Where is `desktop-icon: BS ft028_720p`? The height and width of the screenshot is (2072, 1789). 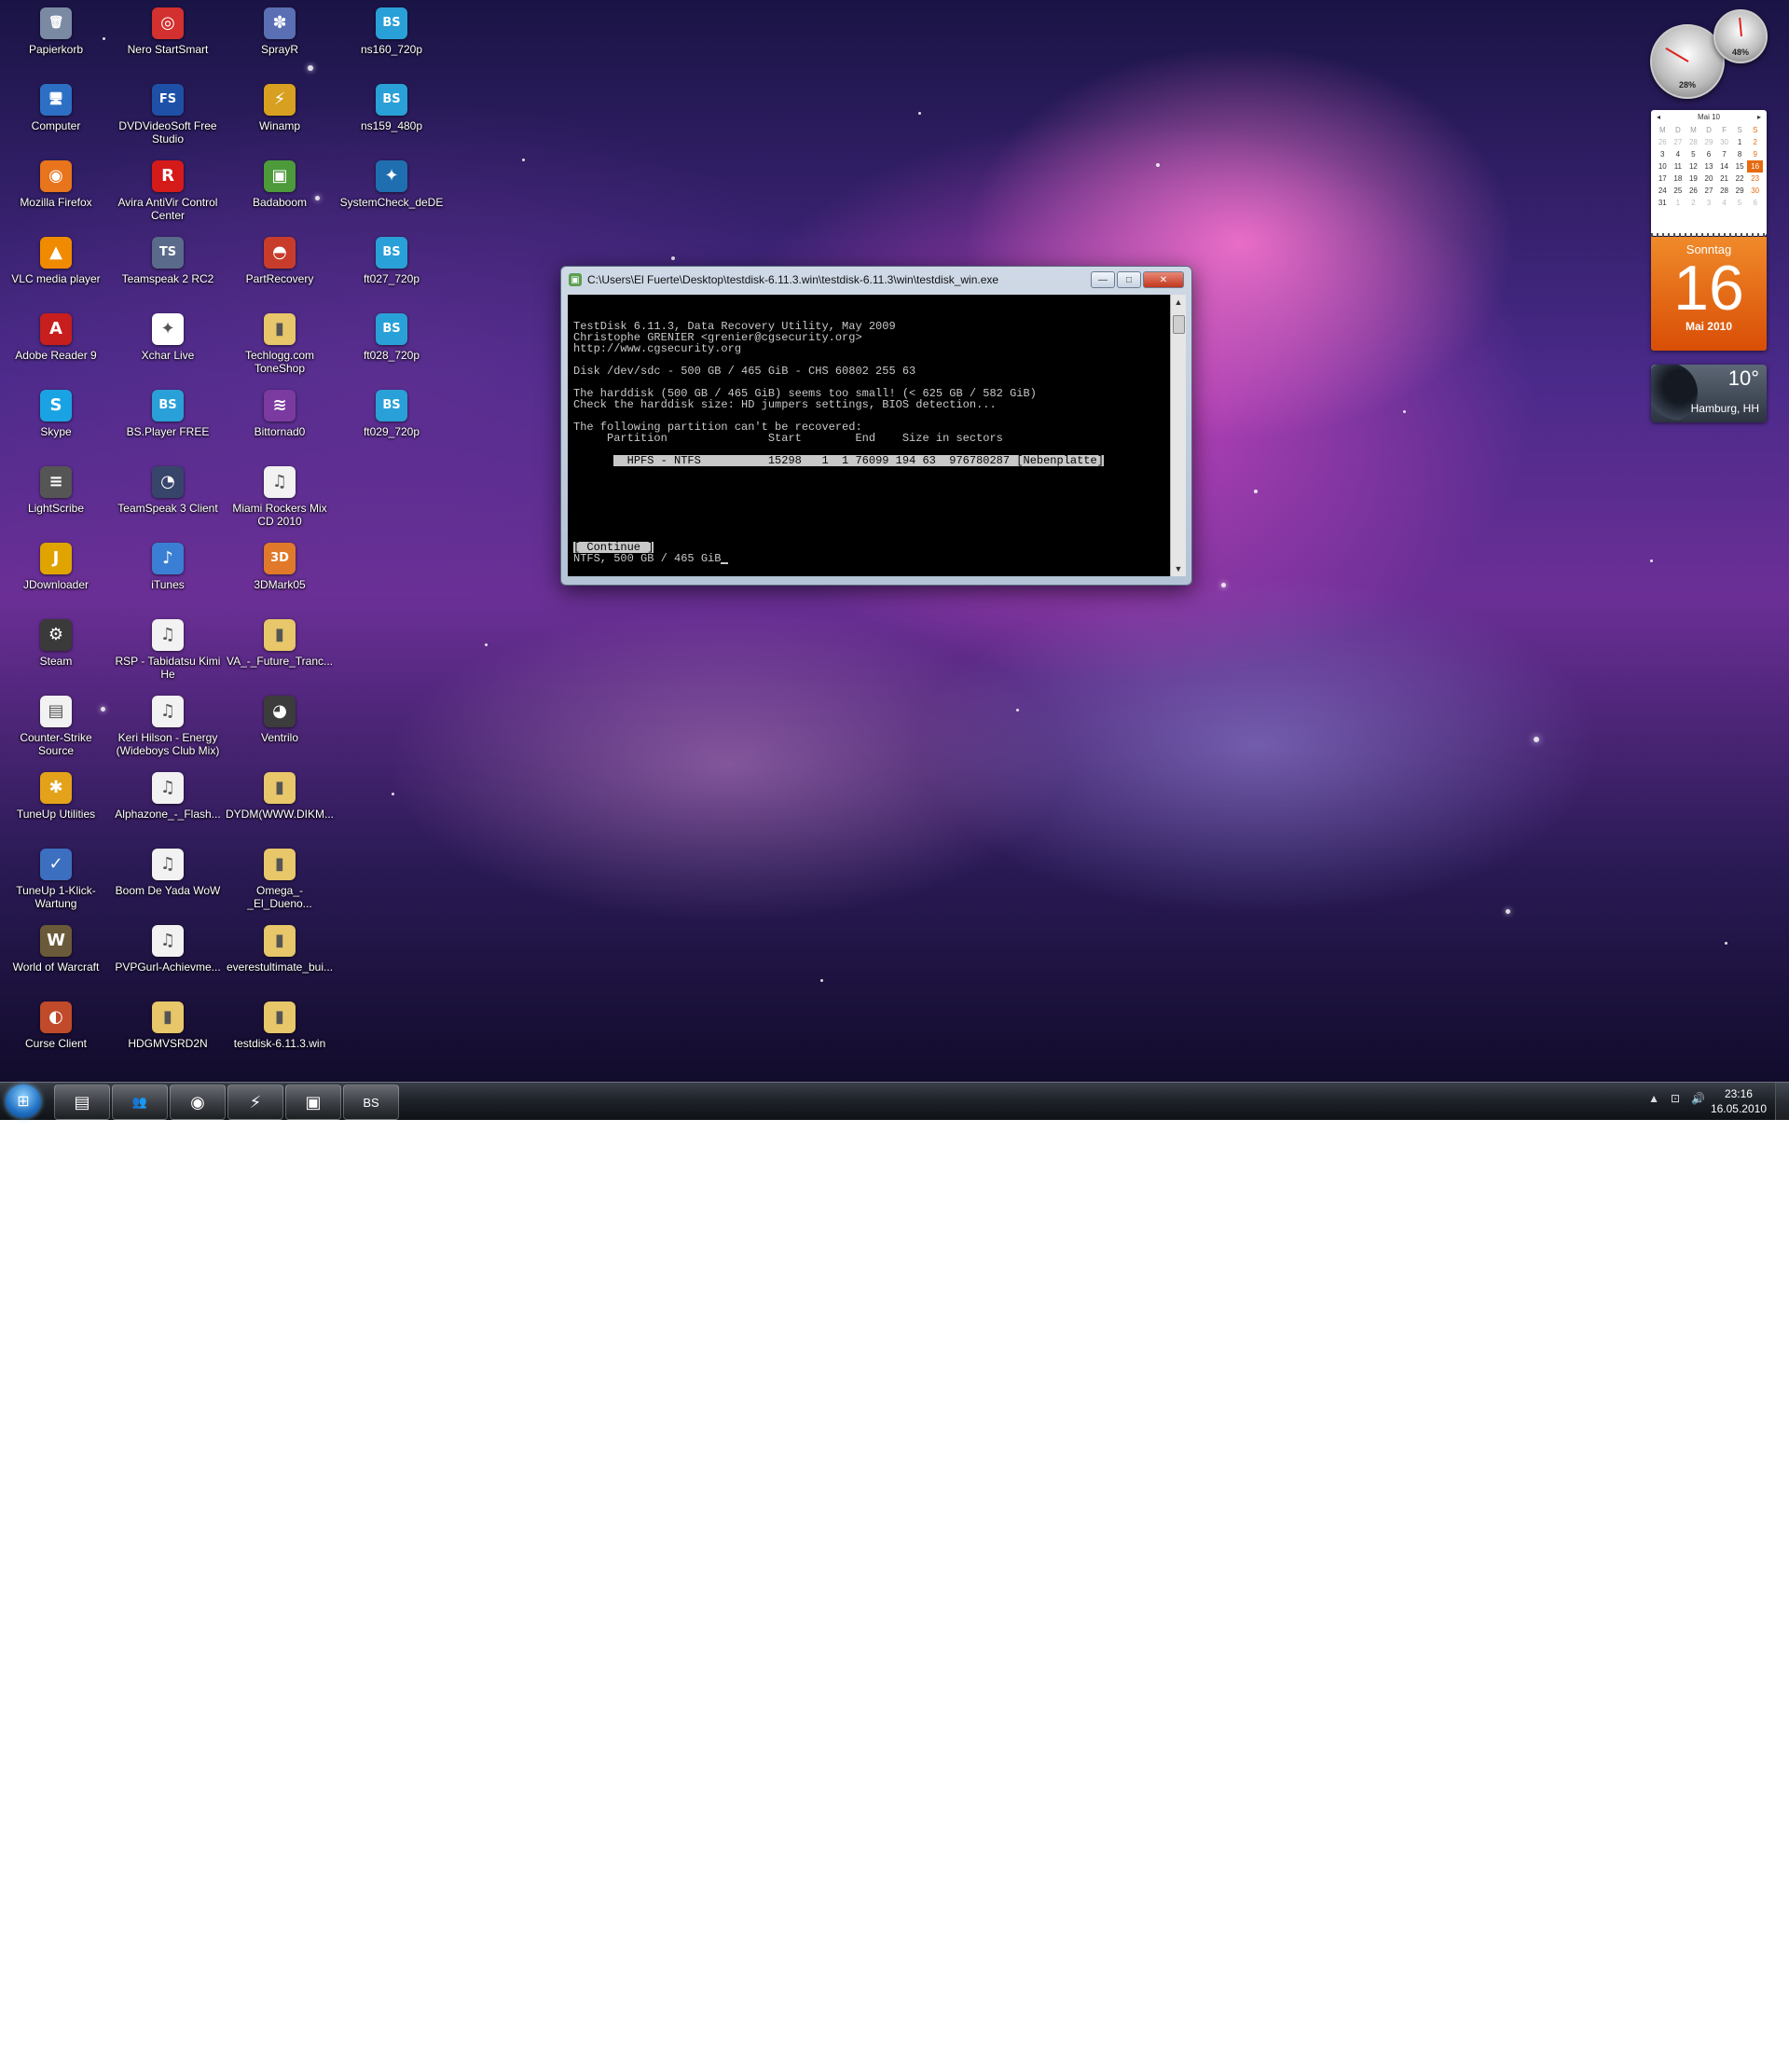
desktop-icon: BS ft028_720p is located at coordinates (391, 336).